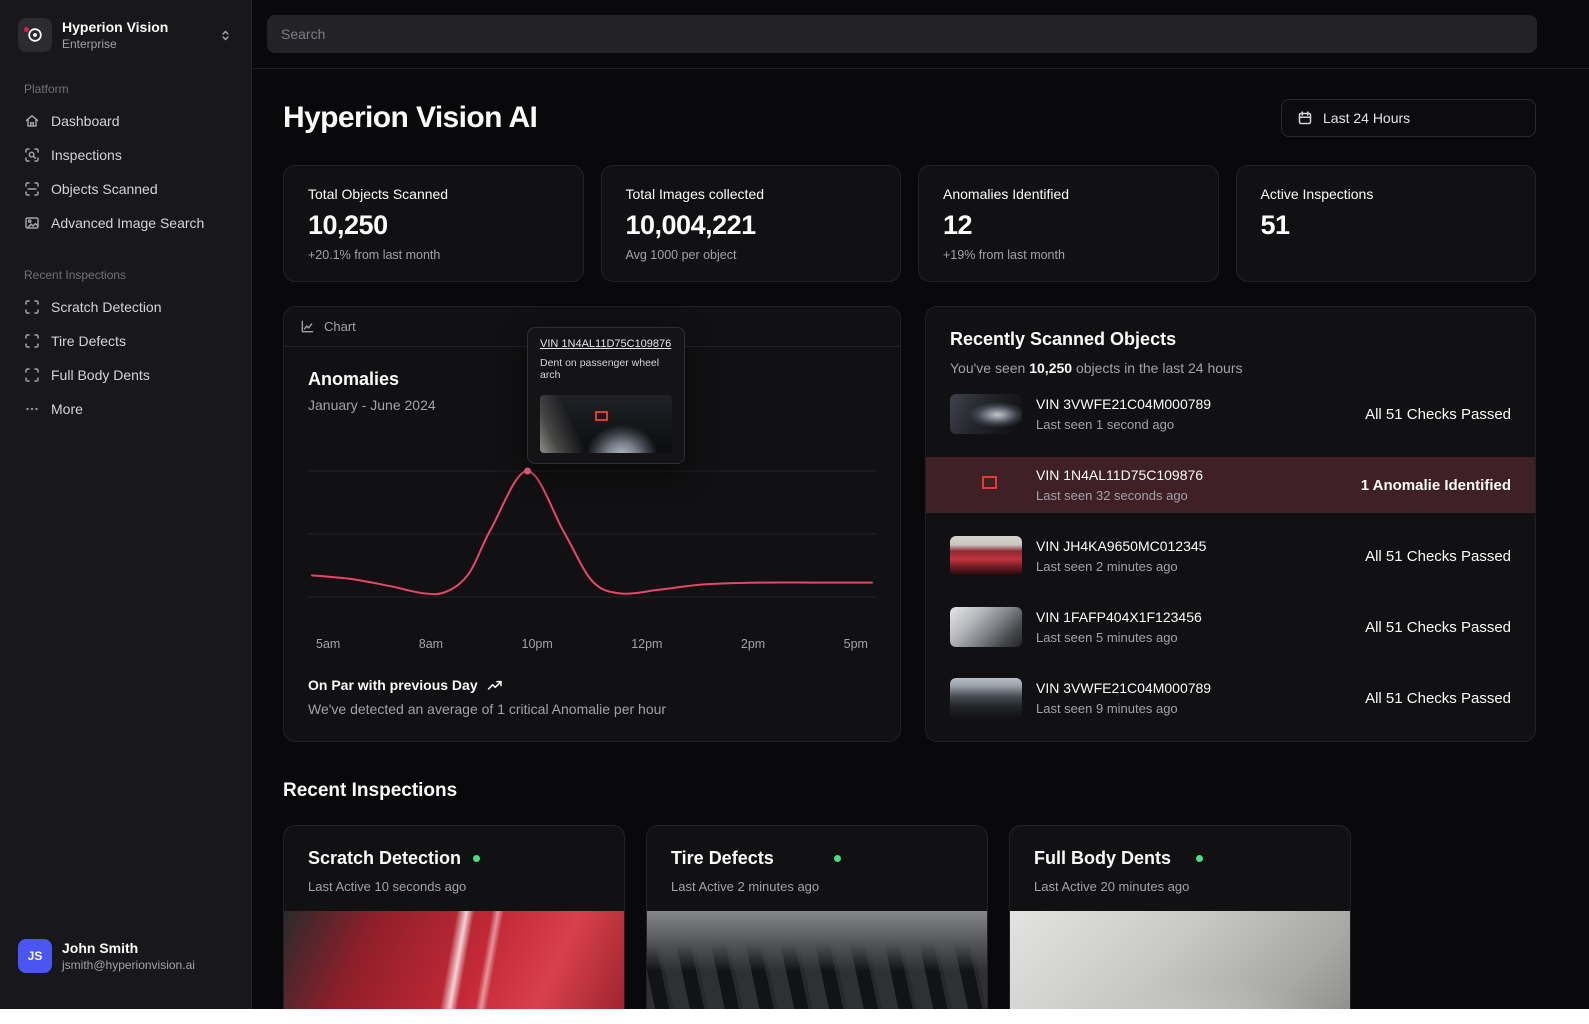 The image size is (1589, 1024). Describe the element at coordinates (100, 375) in the screenshot. I see `nav-label: Full Body Dents` at that location.